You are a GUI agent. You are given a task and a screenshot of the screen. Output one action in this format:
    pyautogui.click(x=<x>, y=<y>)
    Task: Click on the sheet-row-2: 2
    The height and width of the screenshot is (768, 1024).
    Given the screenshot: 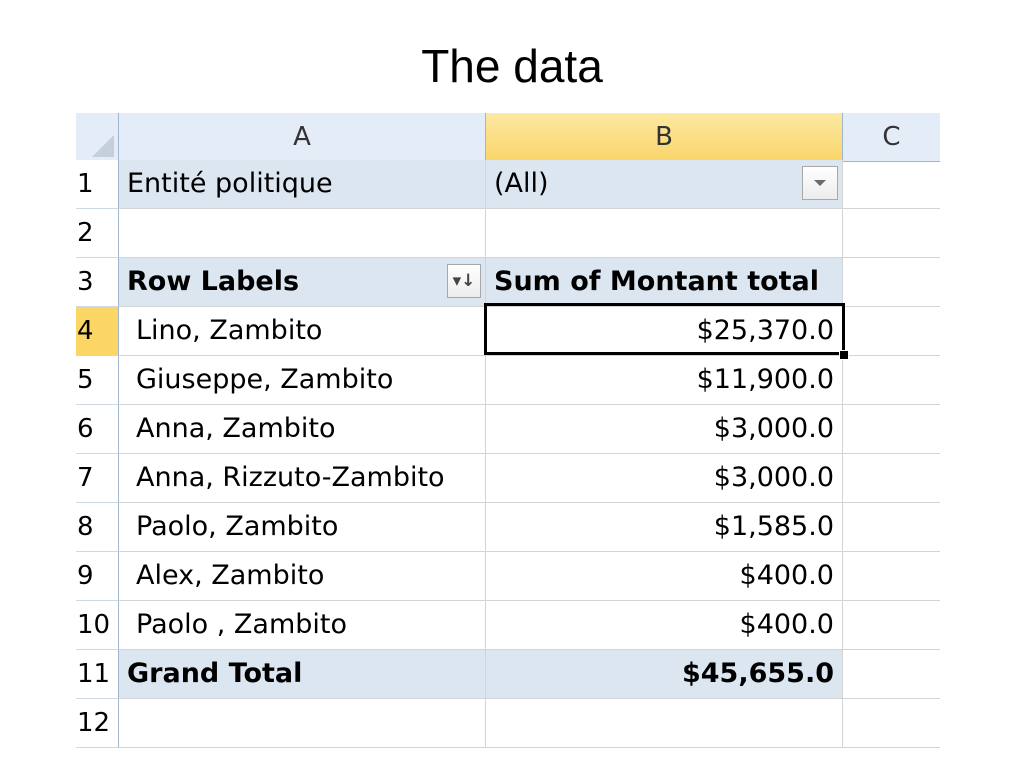 What is the action you would take?
    pyautogui.click(x=508, y=233)
    